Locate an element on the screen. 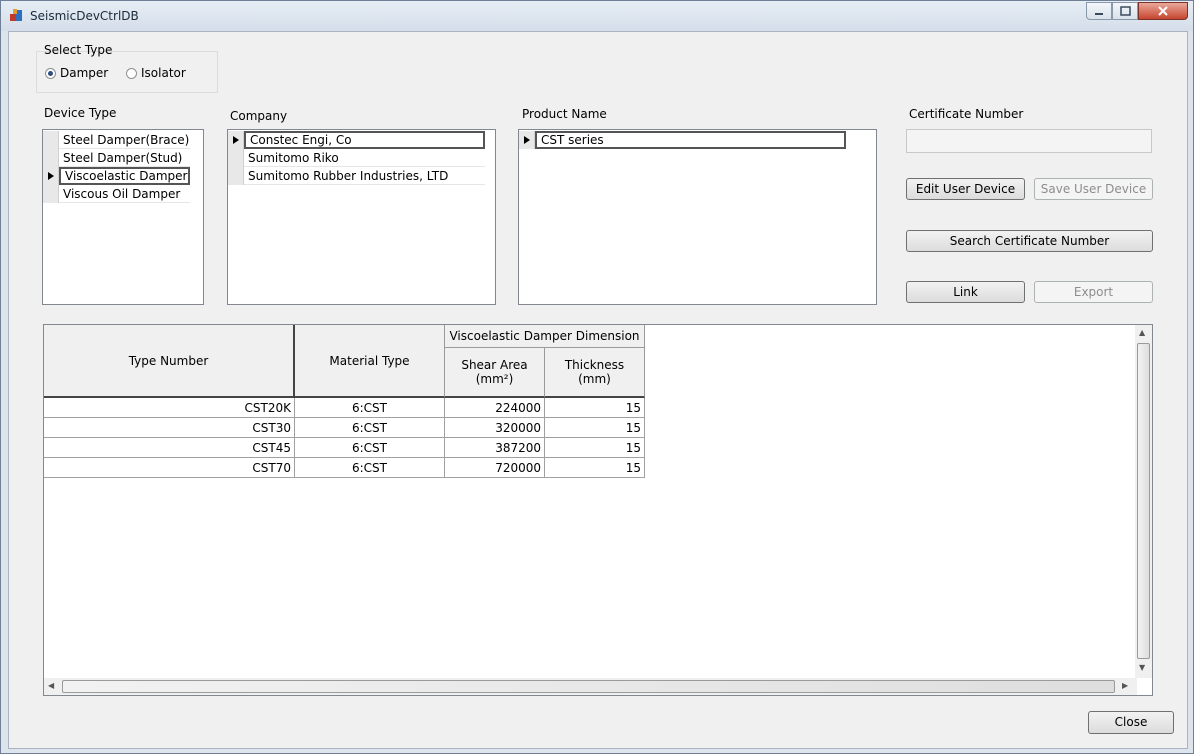 This screenshot has height=754, width=1194. minimize-icon is located at coordinates (1099, 14).